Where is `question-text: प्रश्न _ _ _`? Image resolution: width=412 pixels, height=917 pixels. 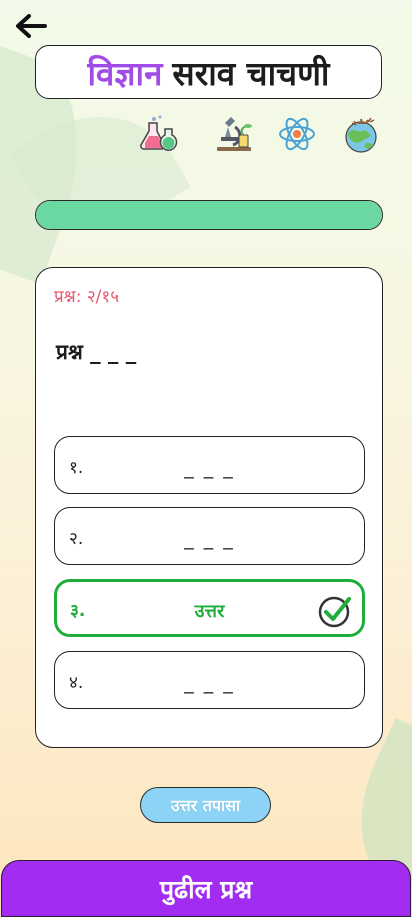
question-text: प्रश्न _ _ _ is located at coordinates (96, 352).